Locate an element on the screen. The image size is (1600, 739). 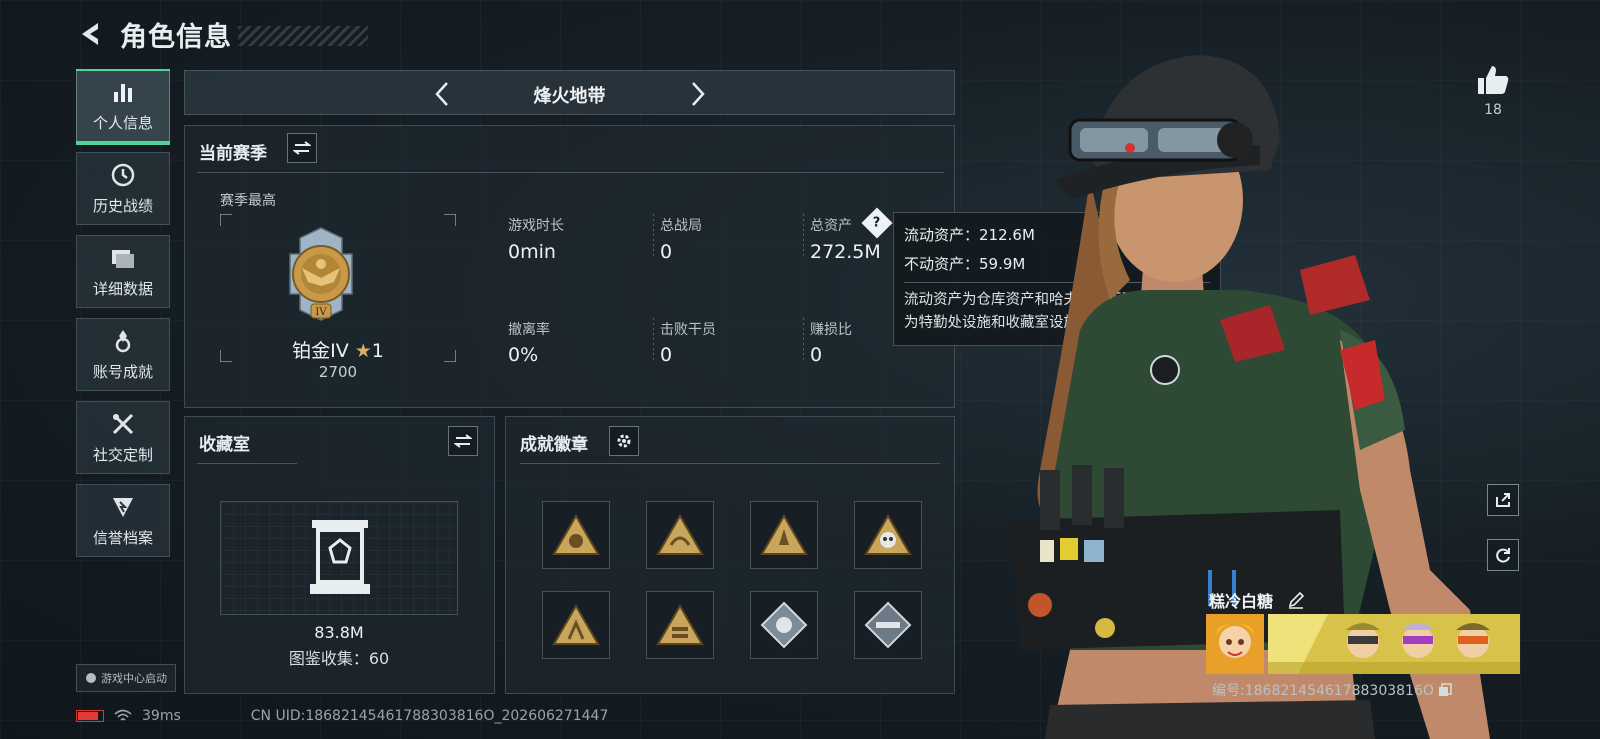
badges-title: 成就徽章 is located at coordinates (554, 445).